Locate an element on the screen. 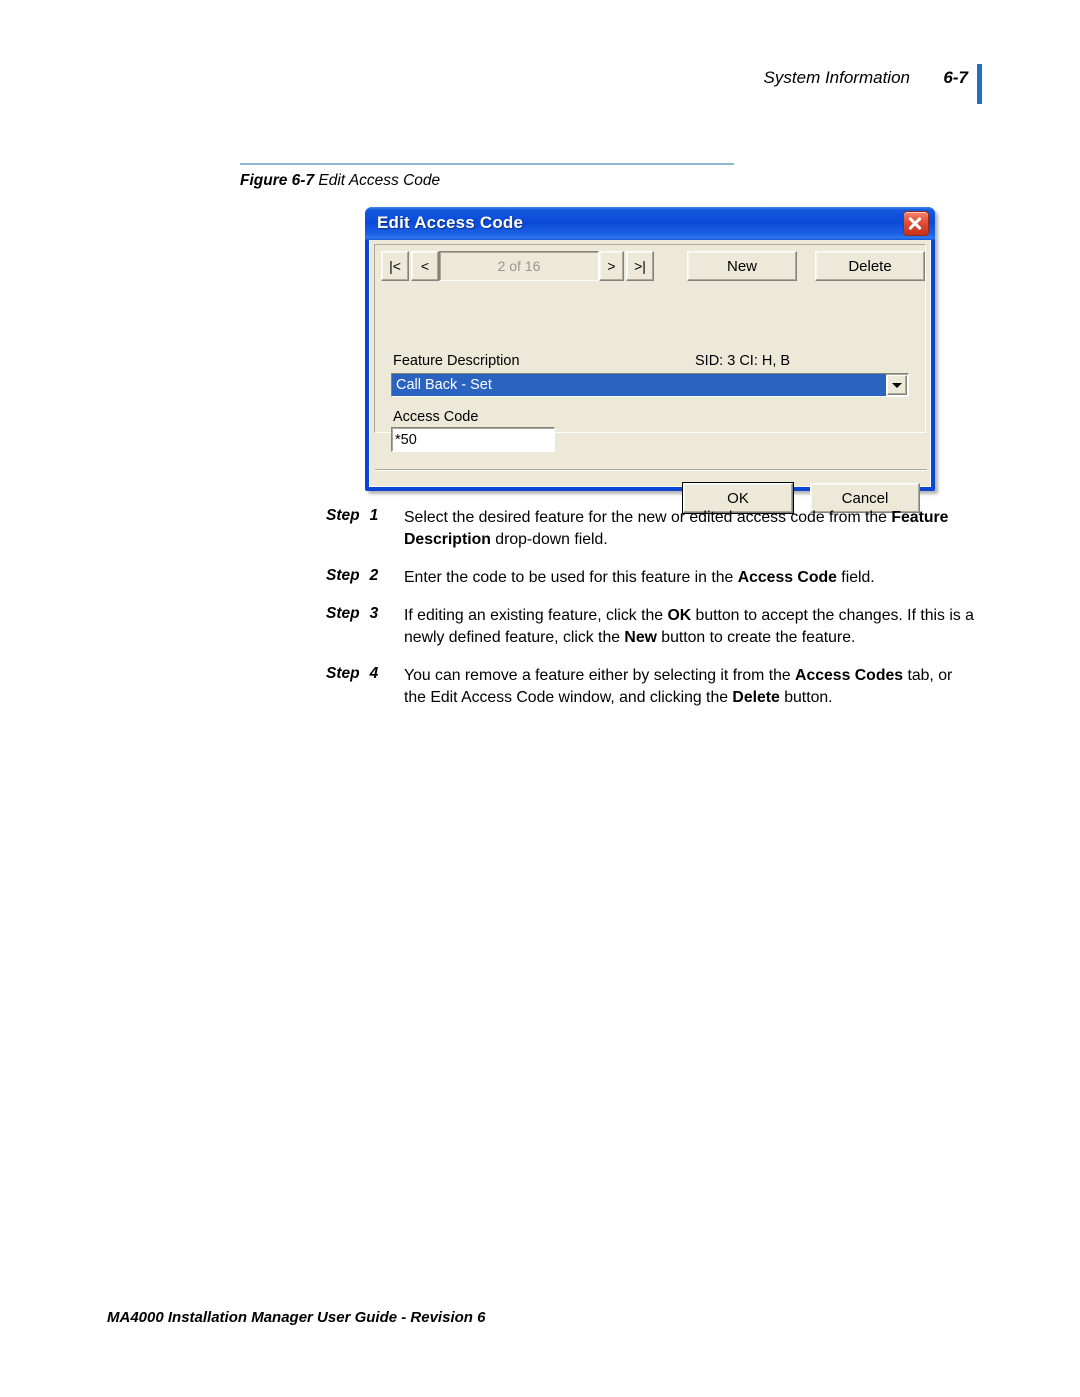  figure-caption-text: Edit Access Code is located at coordinates (379, 180).